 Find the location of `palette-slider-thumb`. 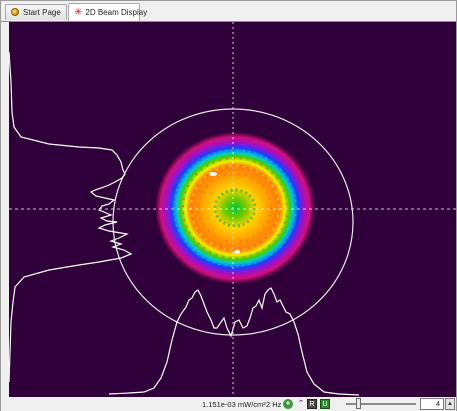

palette-slider-thumb is located at coordinates (358, 403).